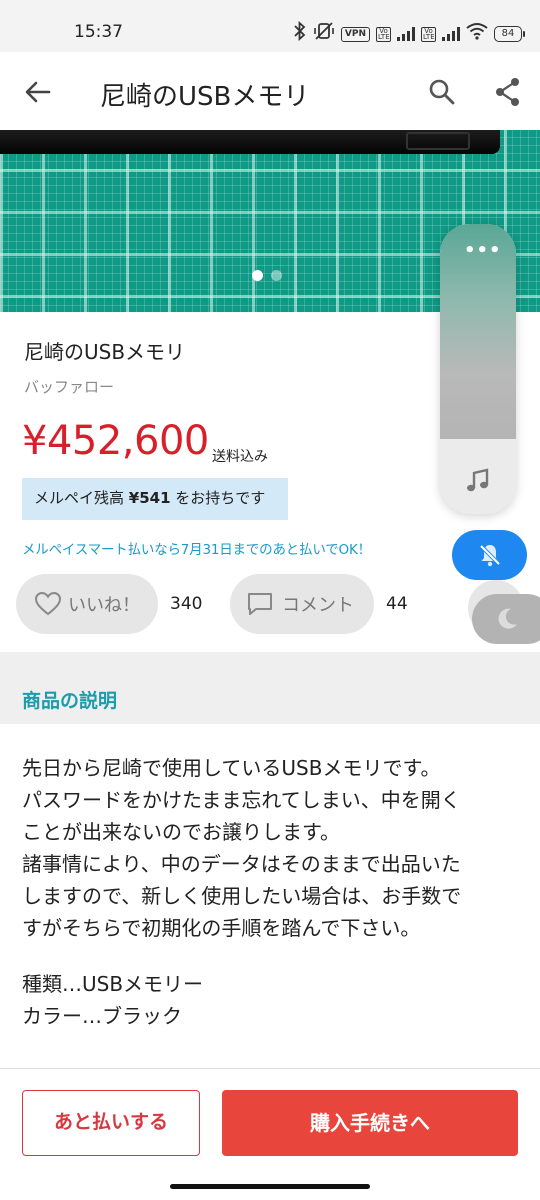  Describe the element at coordinates (241, 864) in the screenshot. I see `description-line: 諸事情により、中のデータはそのままで出品いた` at that location.